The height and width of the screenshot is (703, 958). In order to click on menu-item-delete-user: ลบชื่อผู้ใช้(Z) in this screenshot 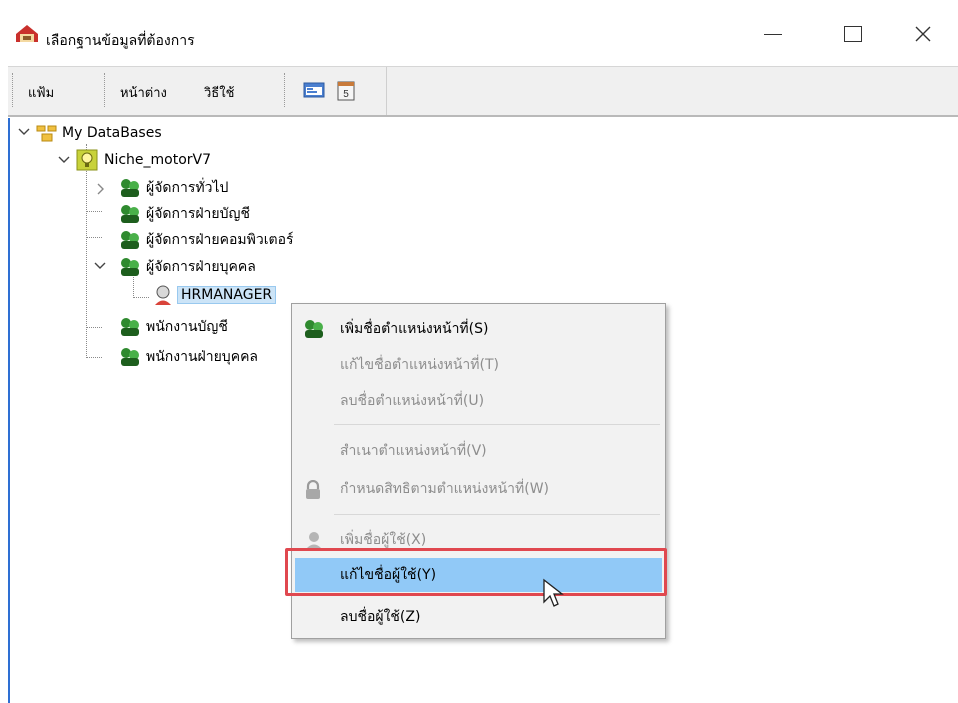, I will do `click(478, 617)`.